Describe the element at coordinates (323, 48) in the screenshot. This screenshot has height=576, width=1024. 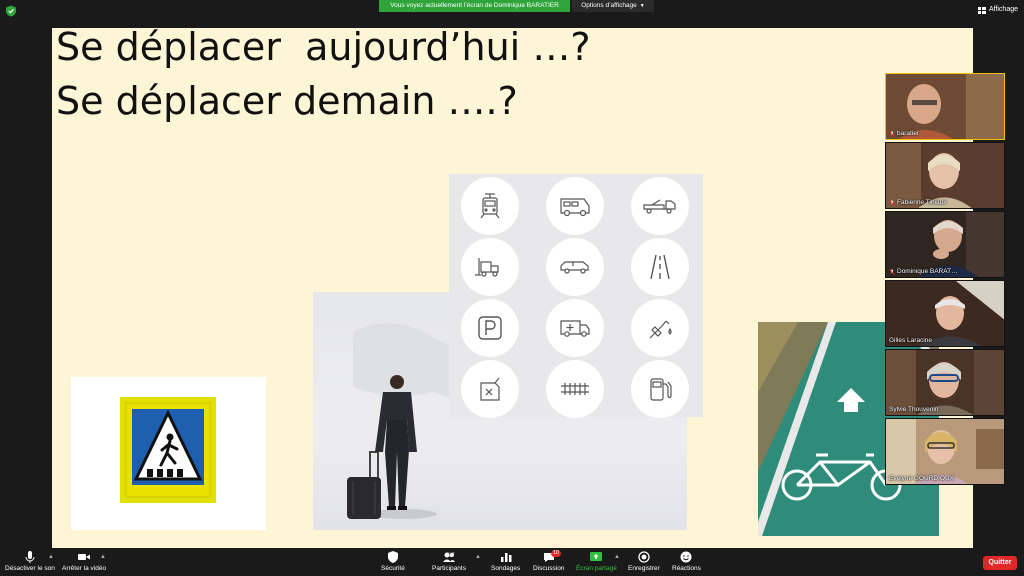
I see `slide-title-line1: Se déplacer aujourd’hui …?` at that location.